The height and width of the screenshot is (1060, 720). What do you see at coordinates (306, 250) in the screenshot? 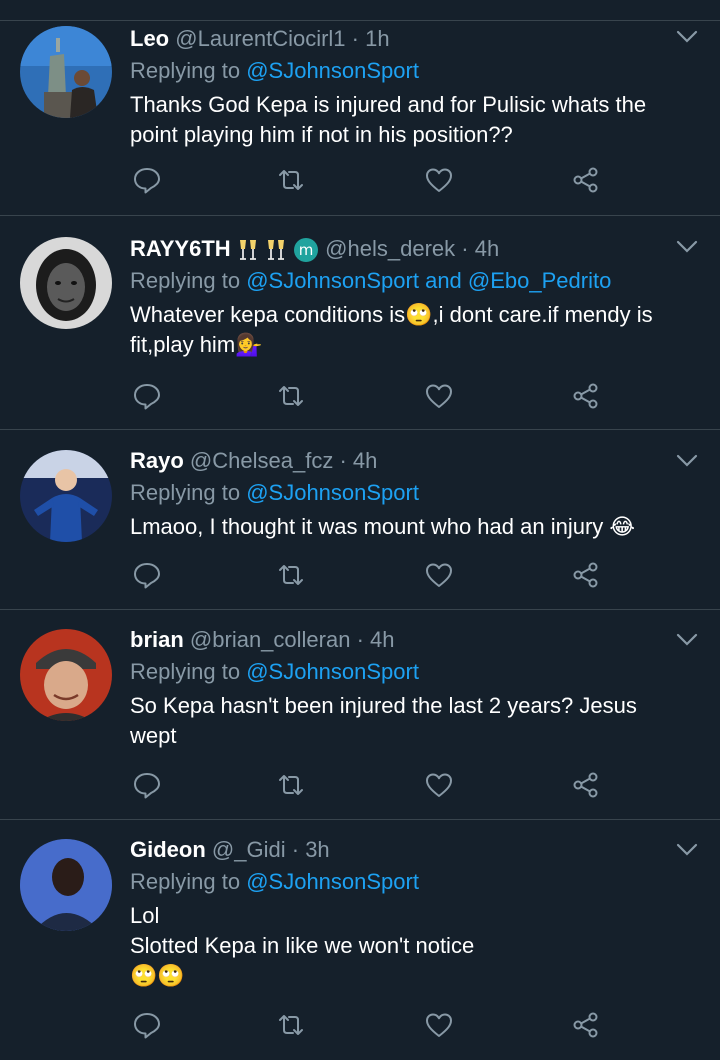
I see `scorpio-emoji: m` at bounding box center [306, 250].